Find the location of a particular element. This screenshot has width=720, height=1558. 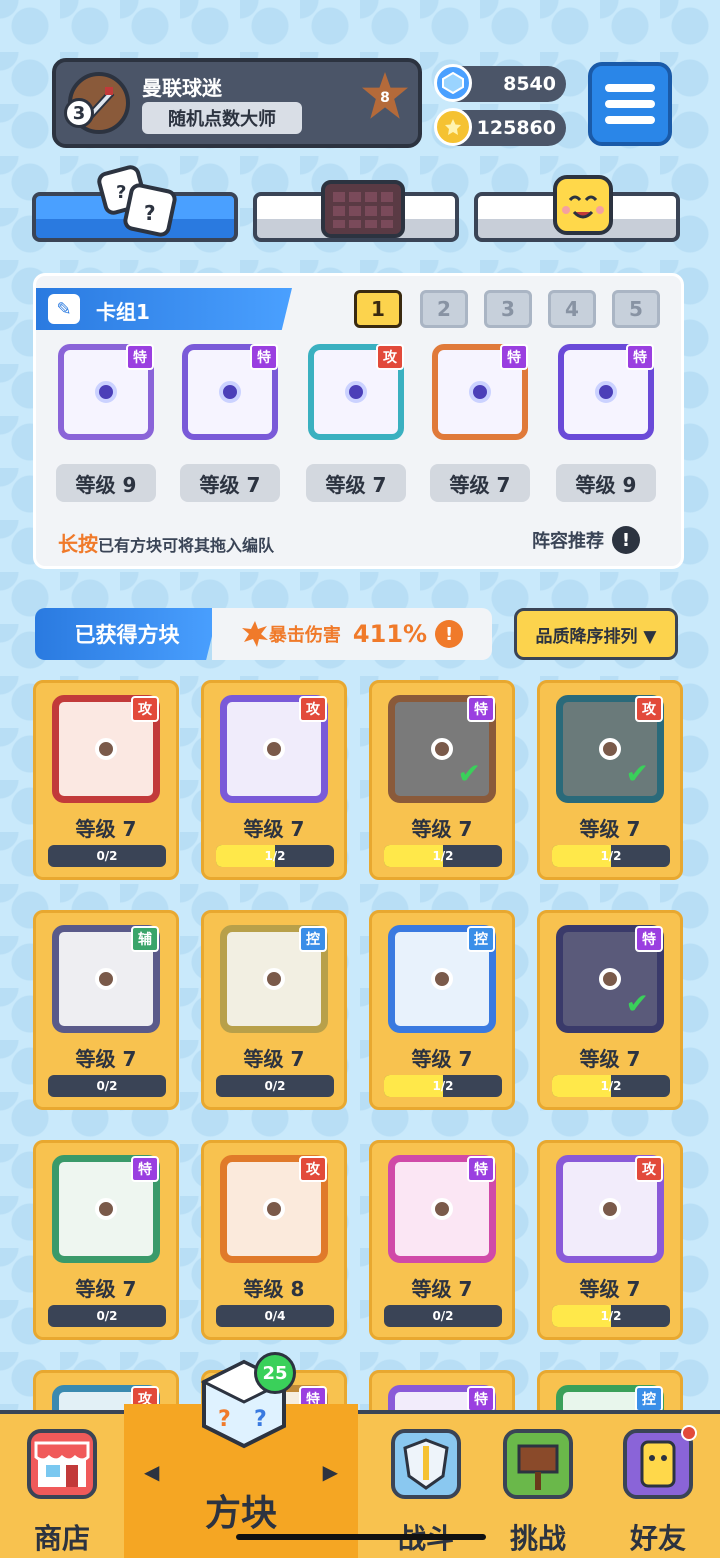

deck-slot-2: 2 is located at coordinates (444, 309).